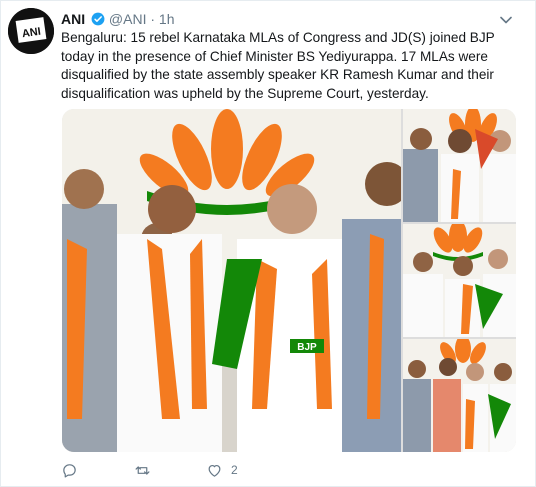 This screenshot has height=487, width=536. What do you see at coordinates (459, 395) in the screenshot?
I see `photo-bottom-right` at bounding box center [459, 395].